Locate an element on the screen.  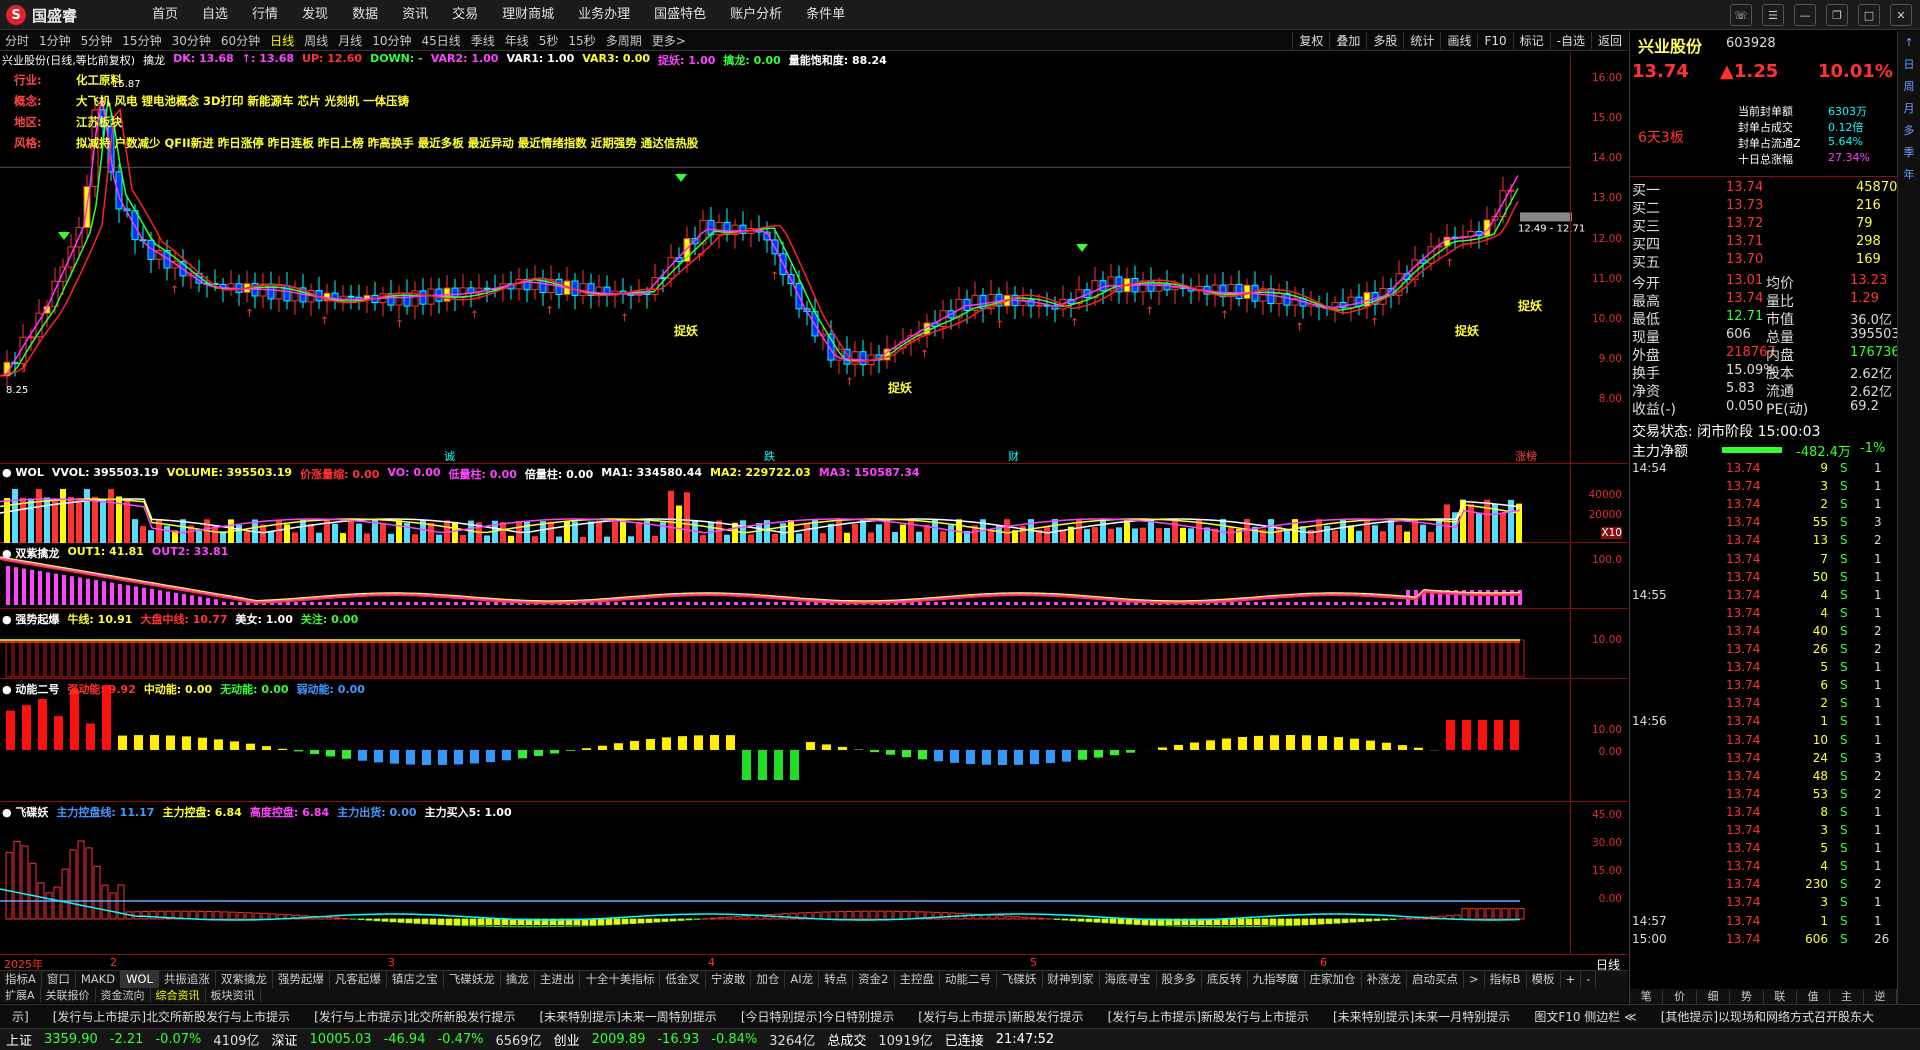
indicator-tab: 加仓 is located at coordinates (768, 979).